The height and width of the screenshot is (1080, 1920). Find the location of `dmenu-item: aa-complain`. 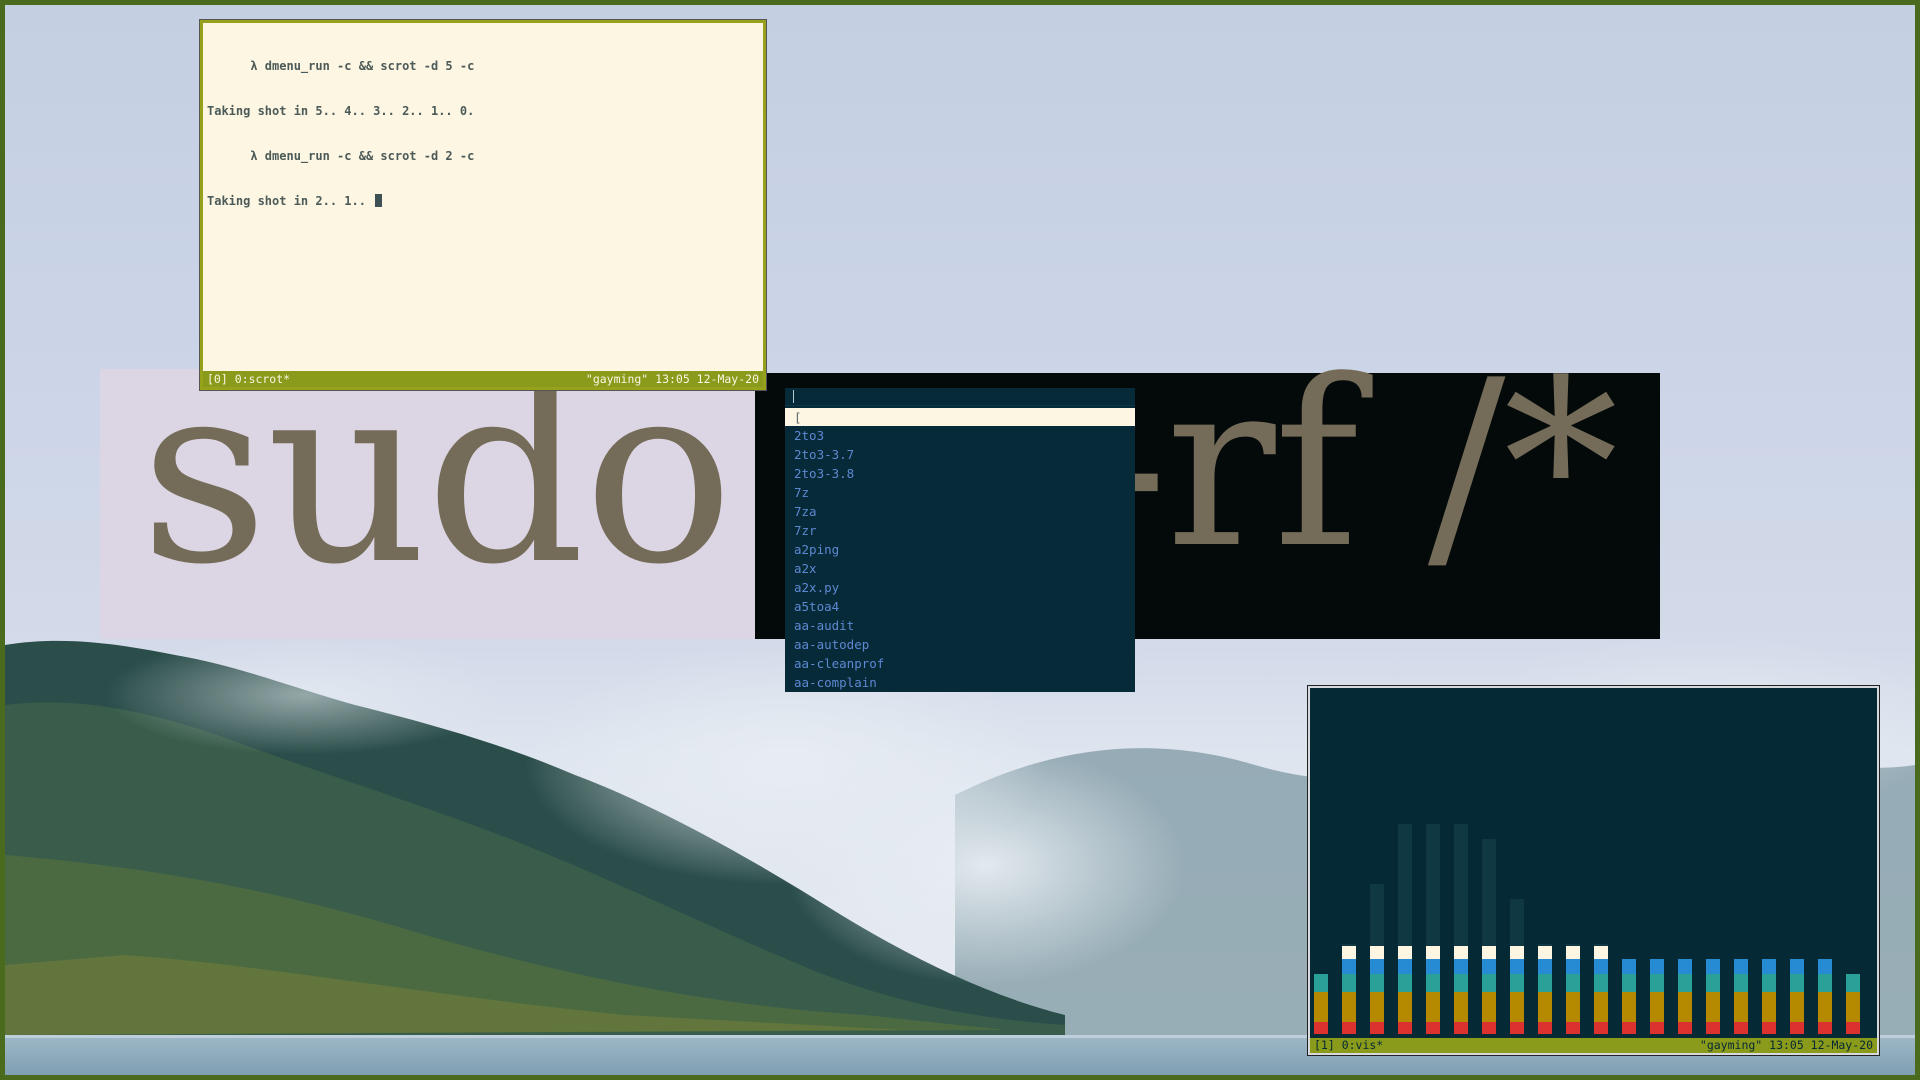

dmenu-item: aa-complain is located at coordinates (960, 682).